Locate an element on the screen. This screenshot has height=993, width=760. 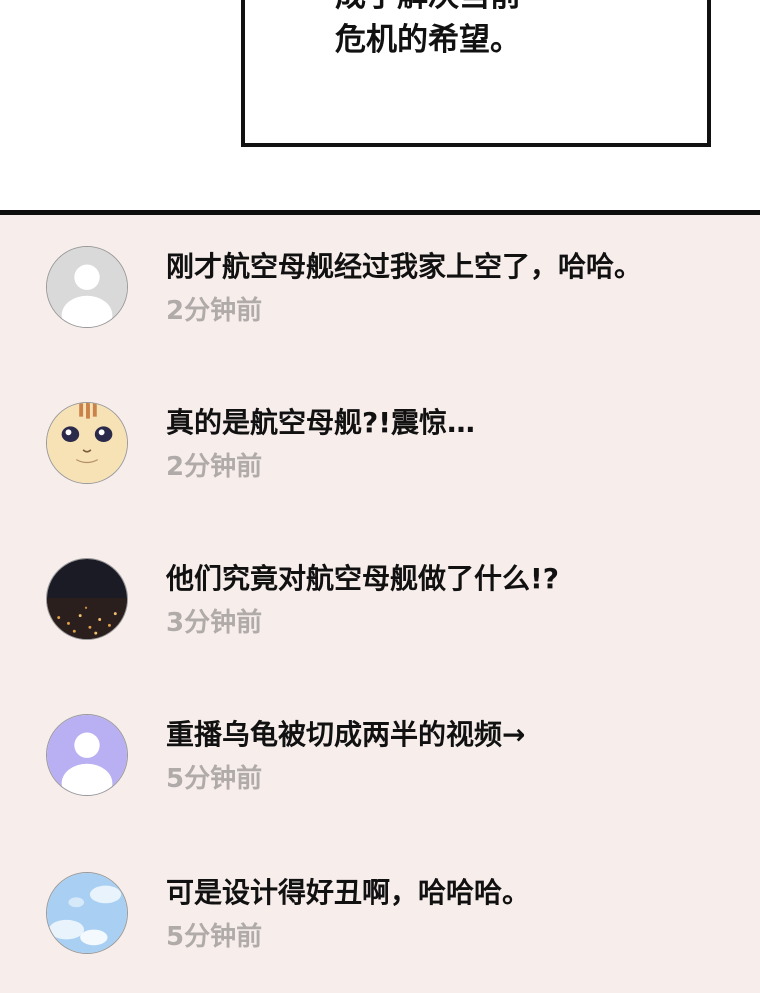
speech-line-2: 危机的希望。 is located at coordinates (428, 40).